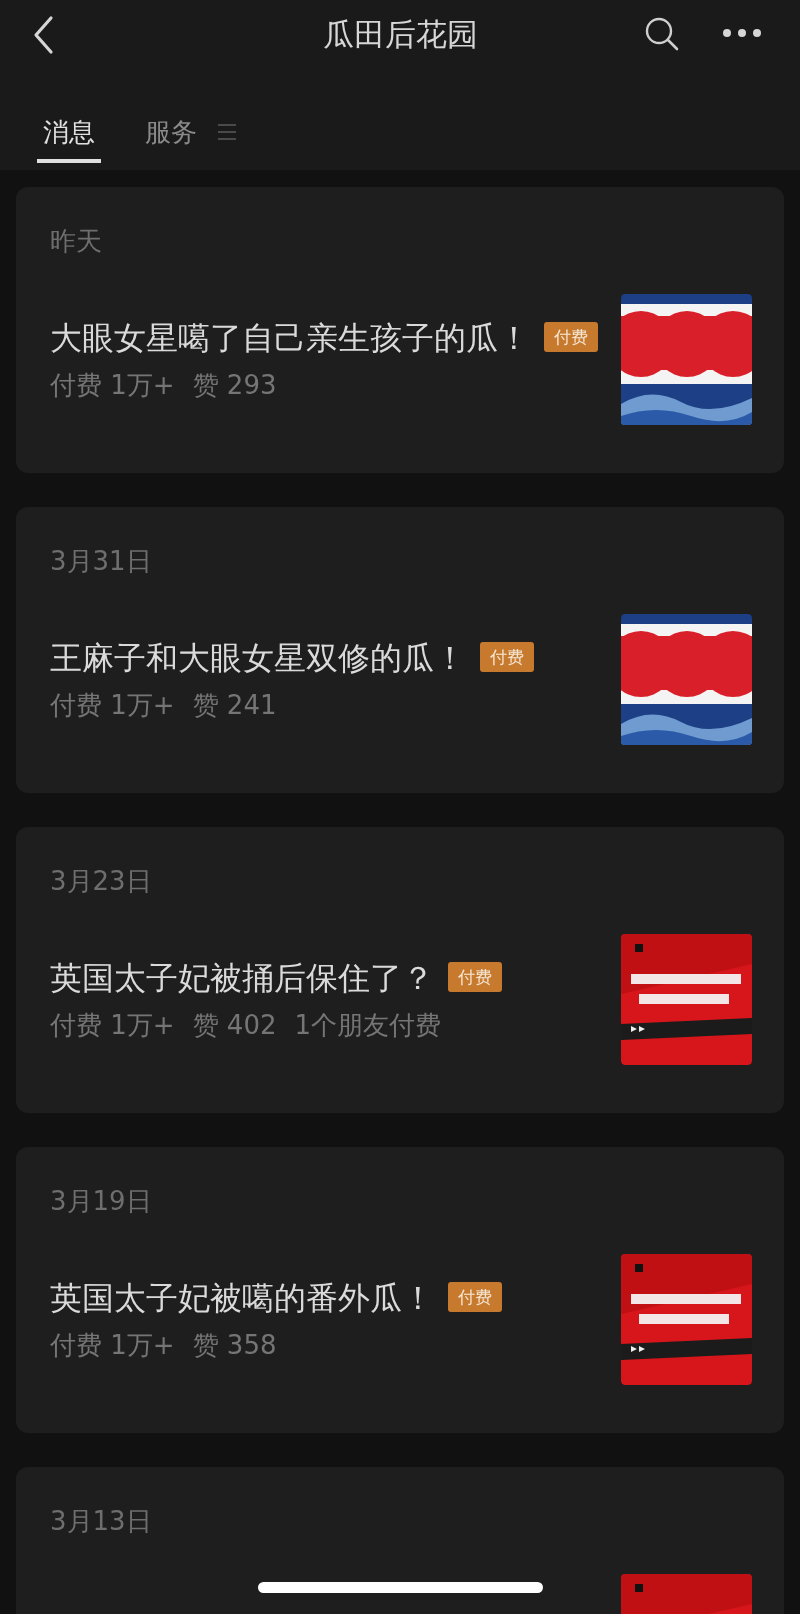 This screenshot has height=1614, width=800. What do you see at coordinates (43, 35) in the screenshot?
I see `back-icon` at bounding box center [43, 35].